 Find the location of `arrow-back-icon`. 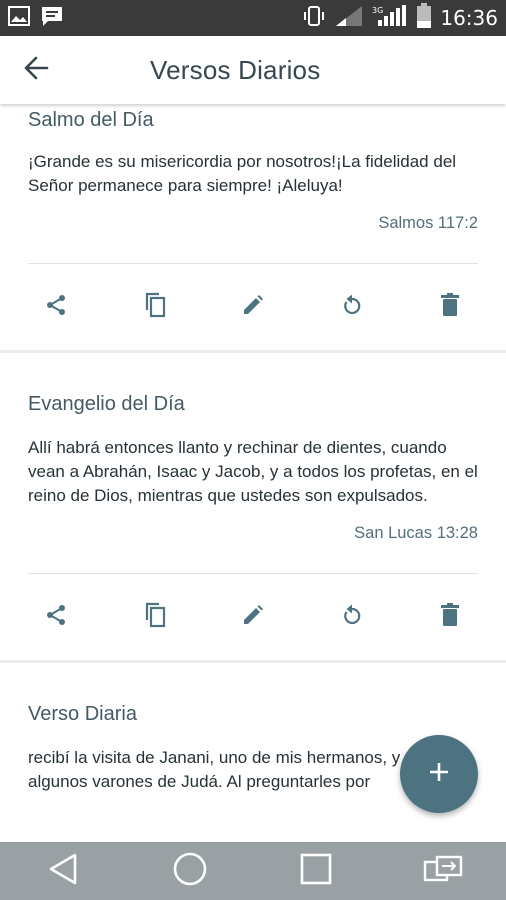

arrow-back-icon is located at coordinates (36, 70).